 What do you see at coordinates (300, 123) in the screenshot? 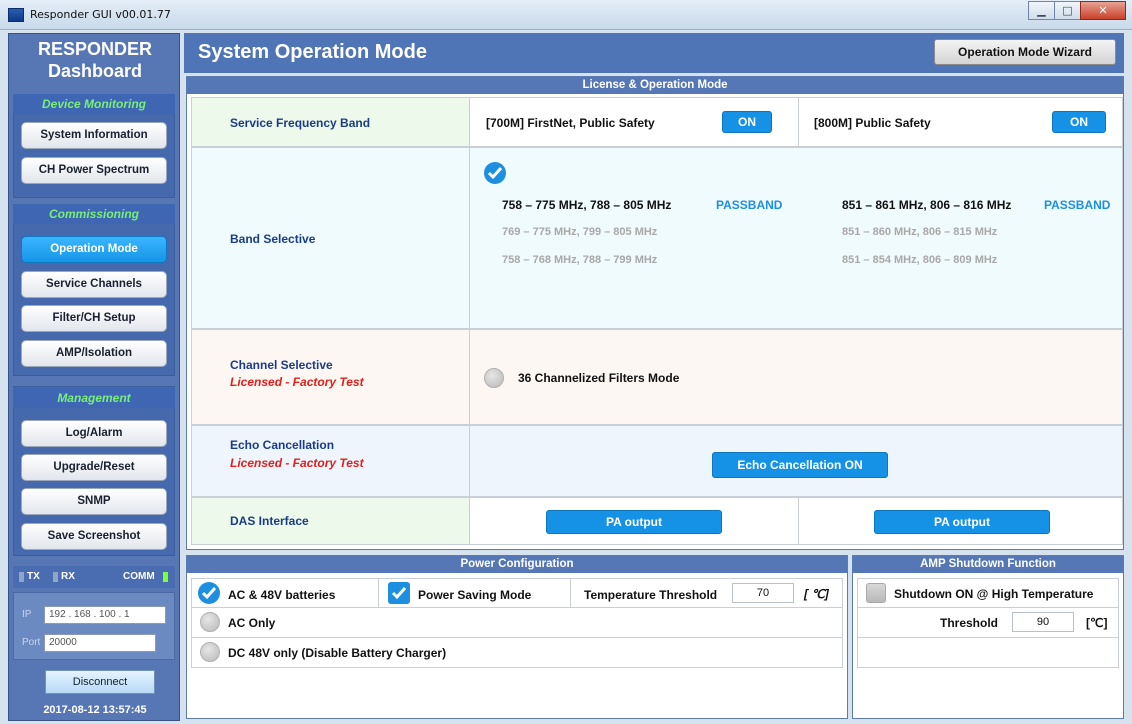
I see `service-frequency-band-label: Service Frequency Band` at bounding box center [300, 123].